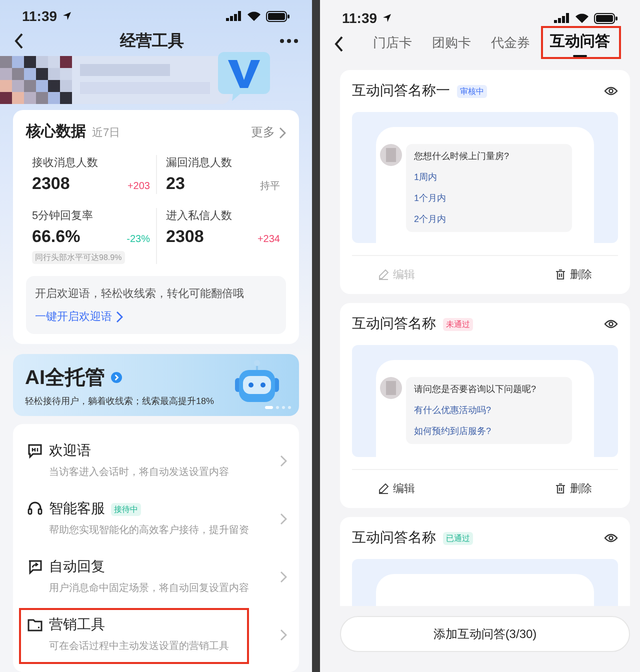 The image size is (640, 672). I want to click on metric-value: 23, so click(175, 184).